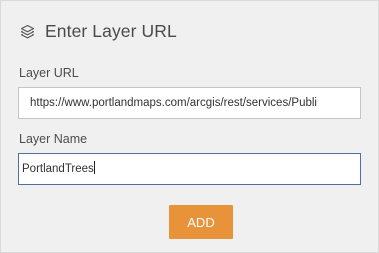  I want to click on text-caret, so click(94, 168).